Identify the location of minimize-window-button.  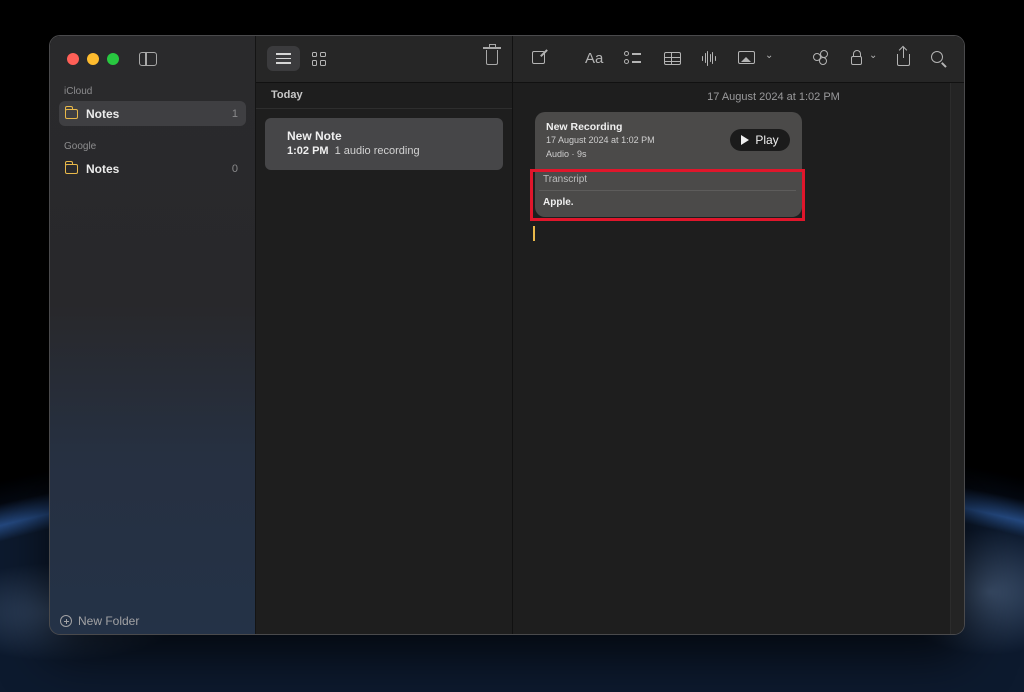
(93, 59).